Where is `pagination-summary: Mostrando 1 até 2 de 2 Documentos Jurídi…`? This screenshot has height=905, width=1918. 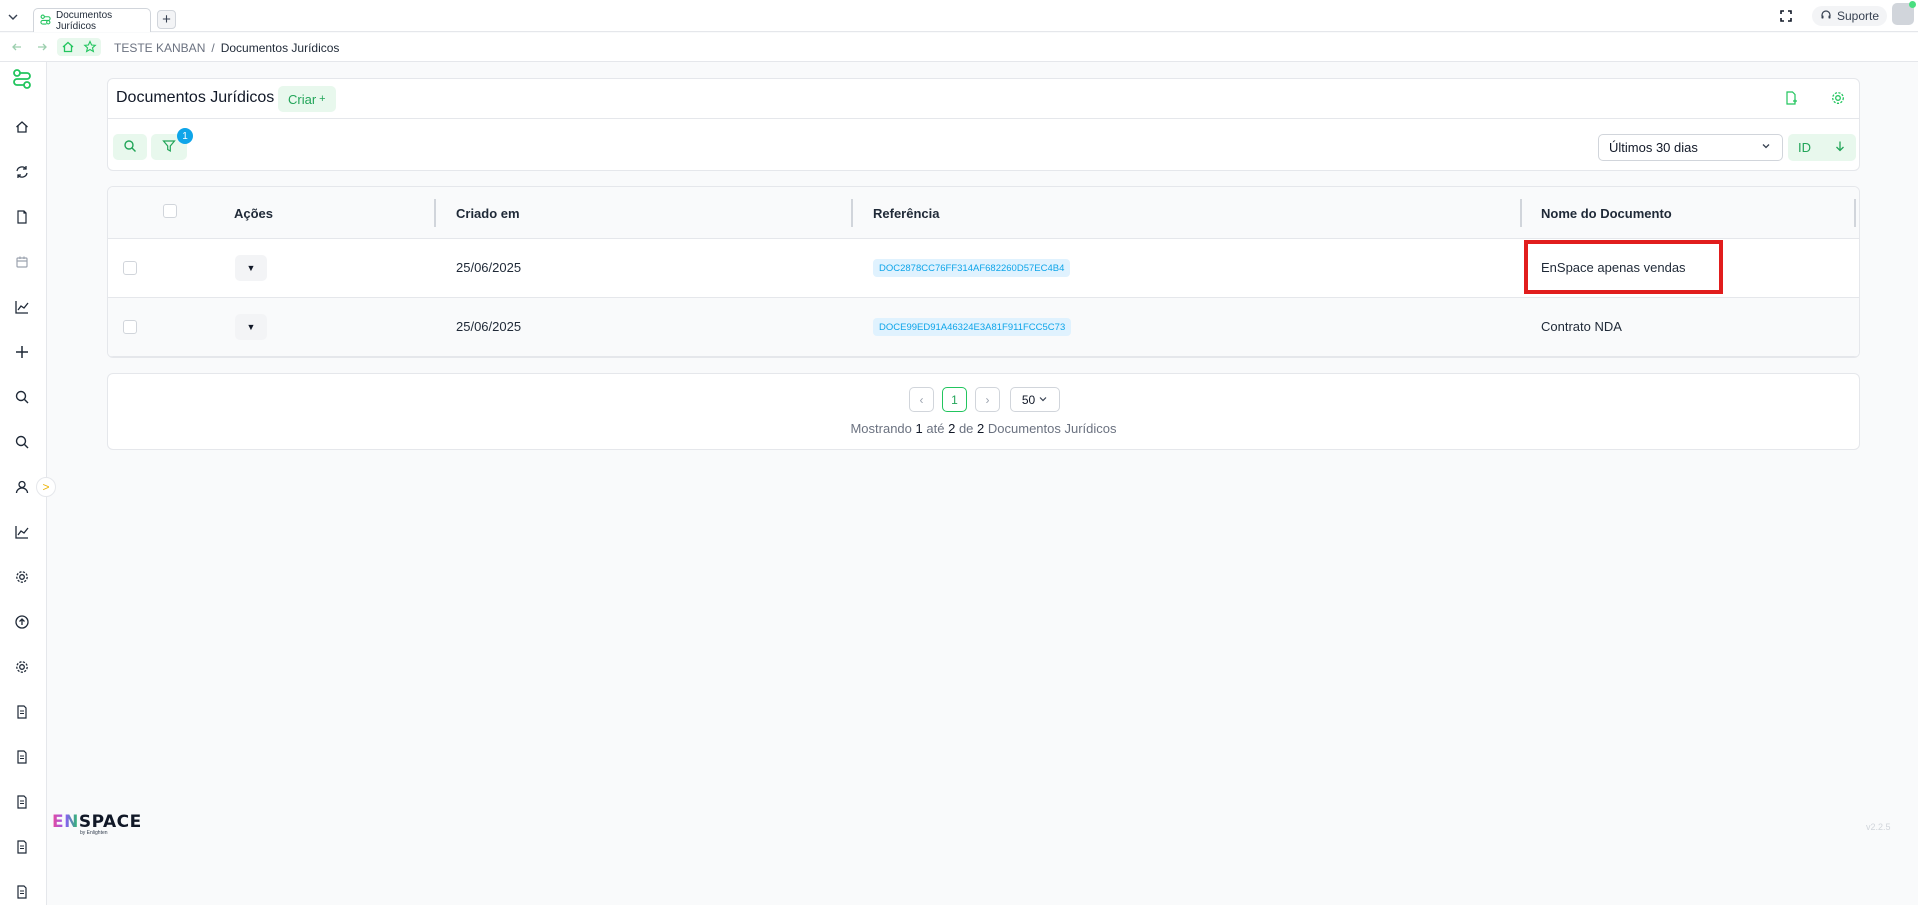 pagination-summary: Mostrando 1 até 2 de 2 Documentos Jurídi… is located at coordinates (983, 428).